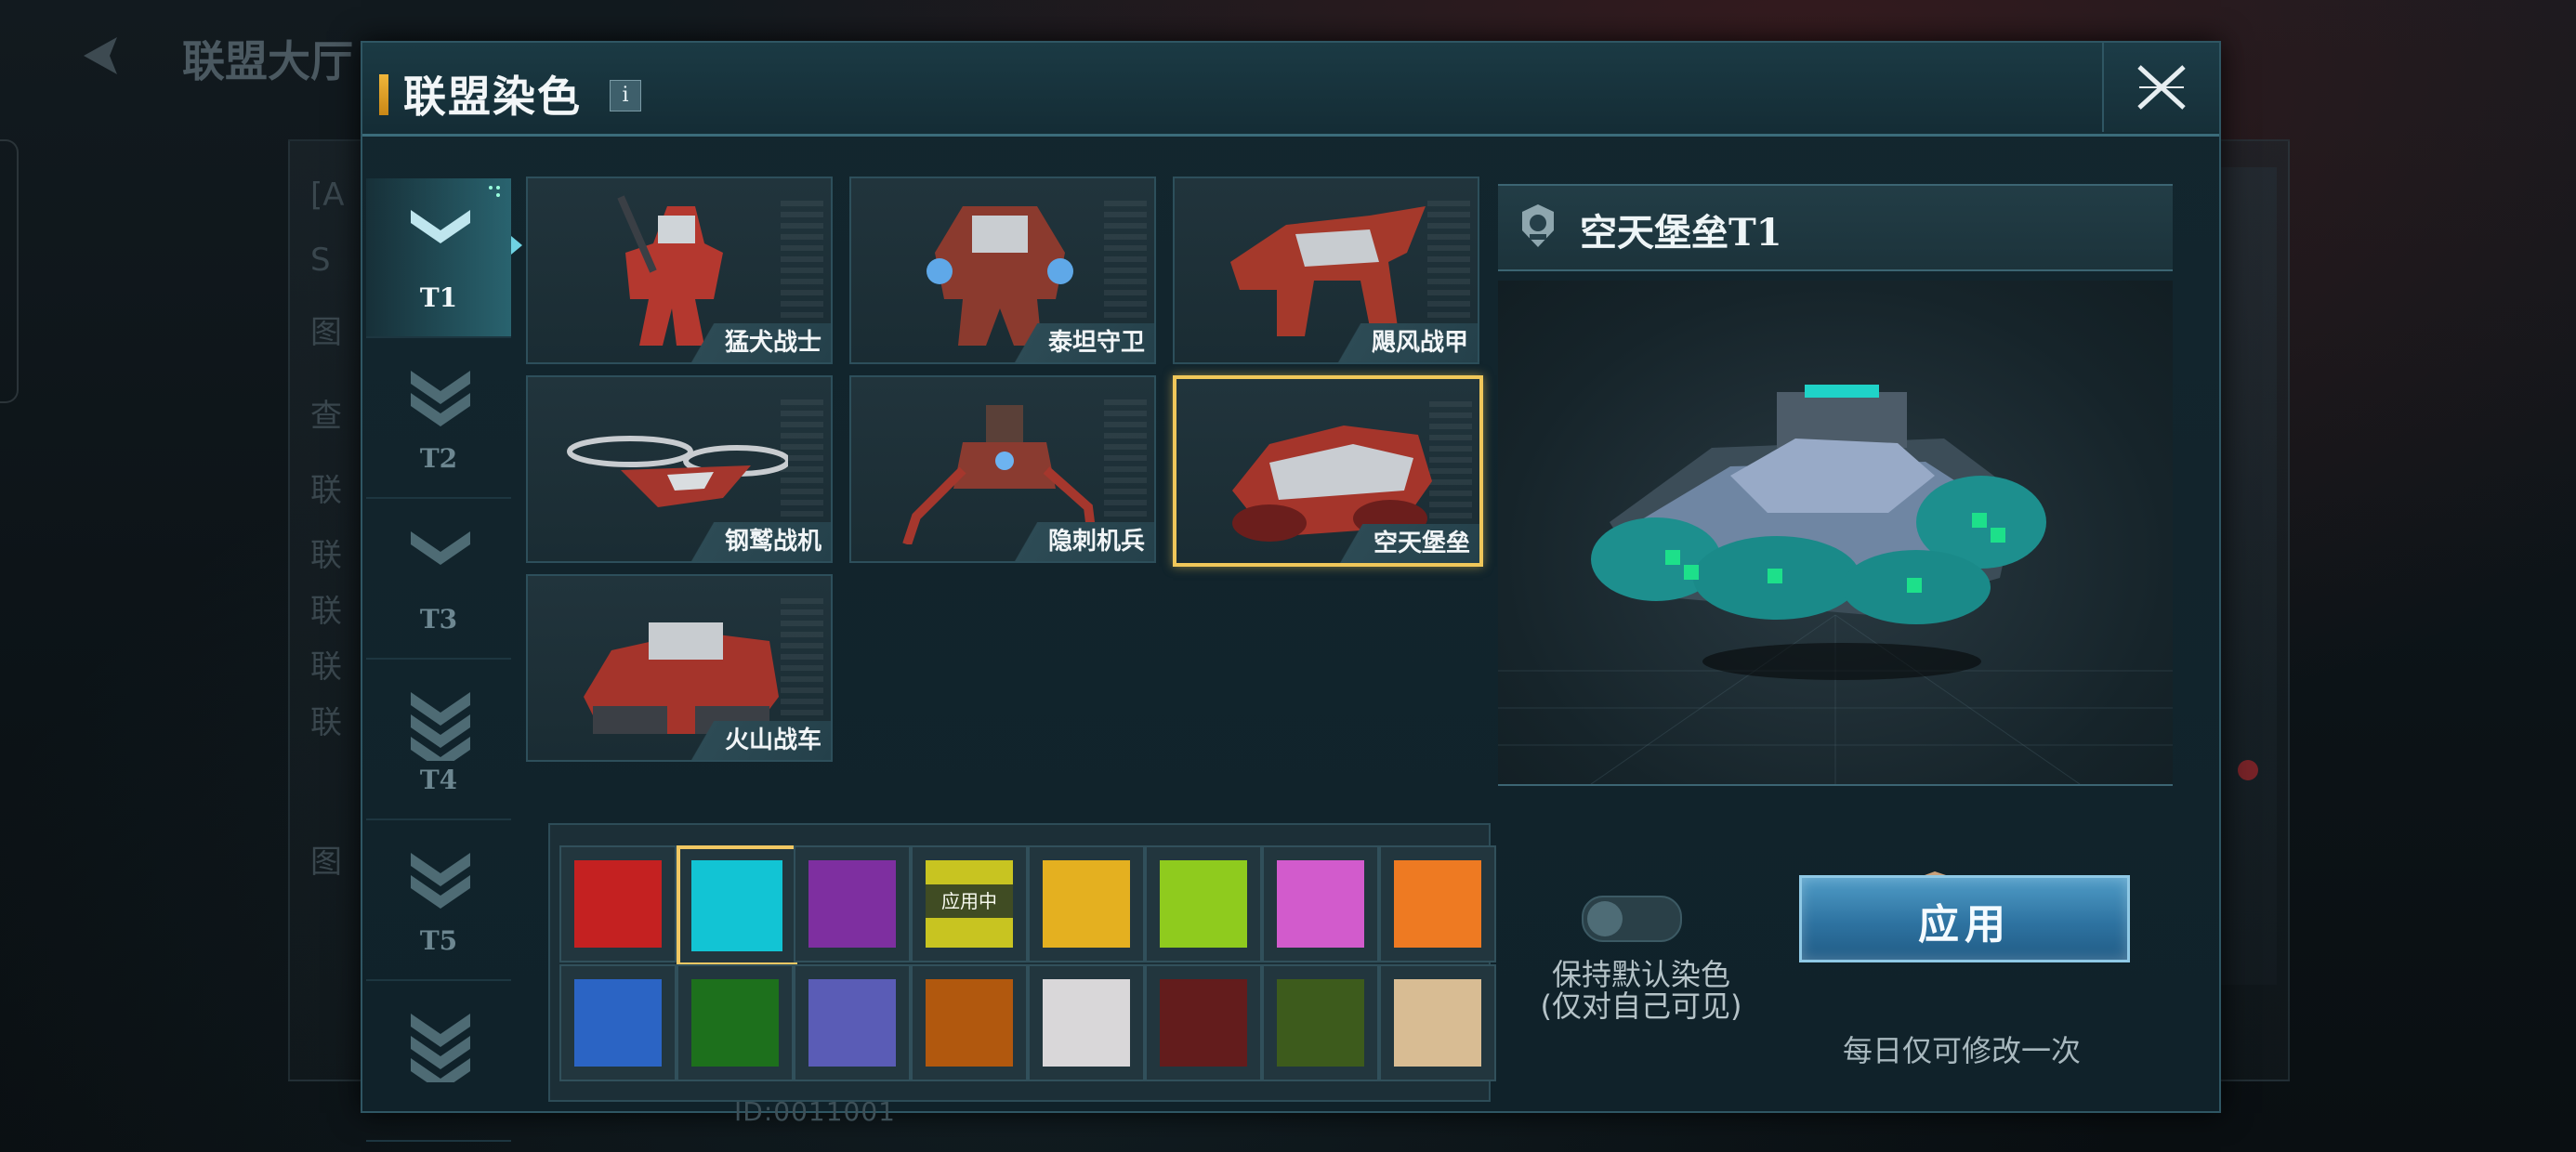 Image resolution: width=2576 pixels, height=1152 pixels. What do you see at coordinates (1835, 227) in the screenshot?
I see `preview-header: 空天堡垒T1` at bounding box center [1835, 227].